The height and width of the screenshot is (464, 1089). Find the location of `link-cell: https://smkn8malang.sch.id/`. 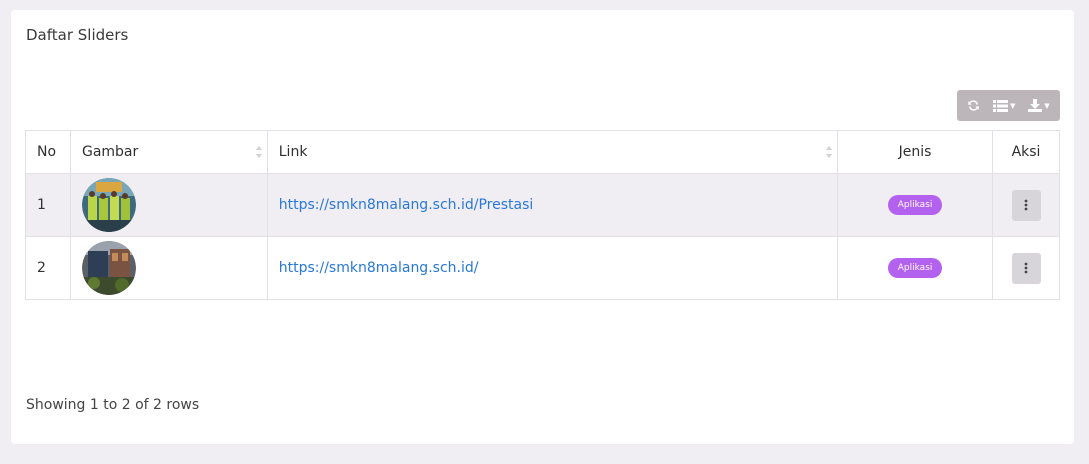

link-cell: https://smkn8malang.sch.id/ is located at coordinates (552, 268).